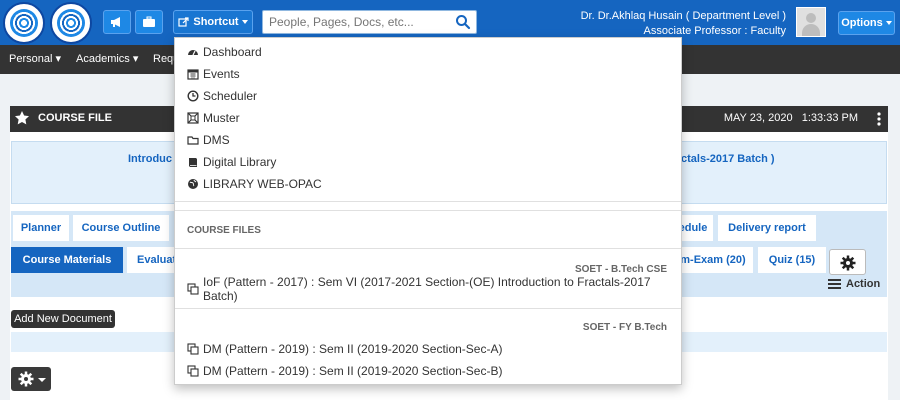 This screenshot has height=400, width=900. Describe the element at coordinates (121, 228) in the screenshot. I see `tab-course-outline: Course Outline` at that location.